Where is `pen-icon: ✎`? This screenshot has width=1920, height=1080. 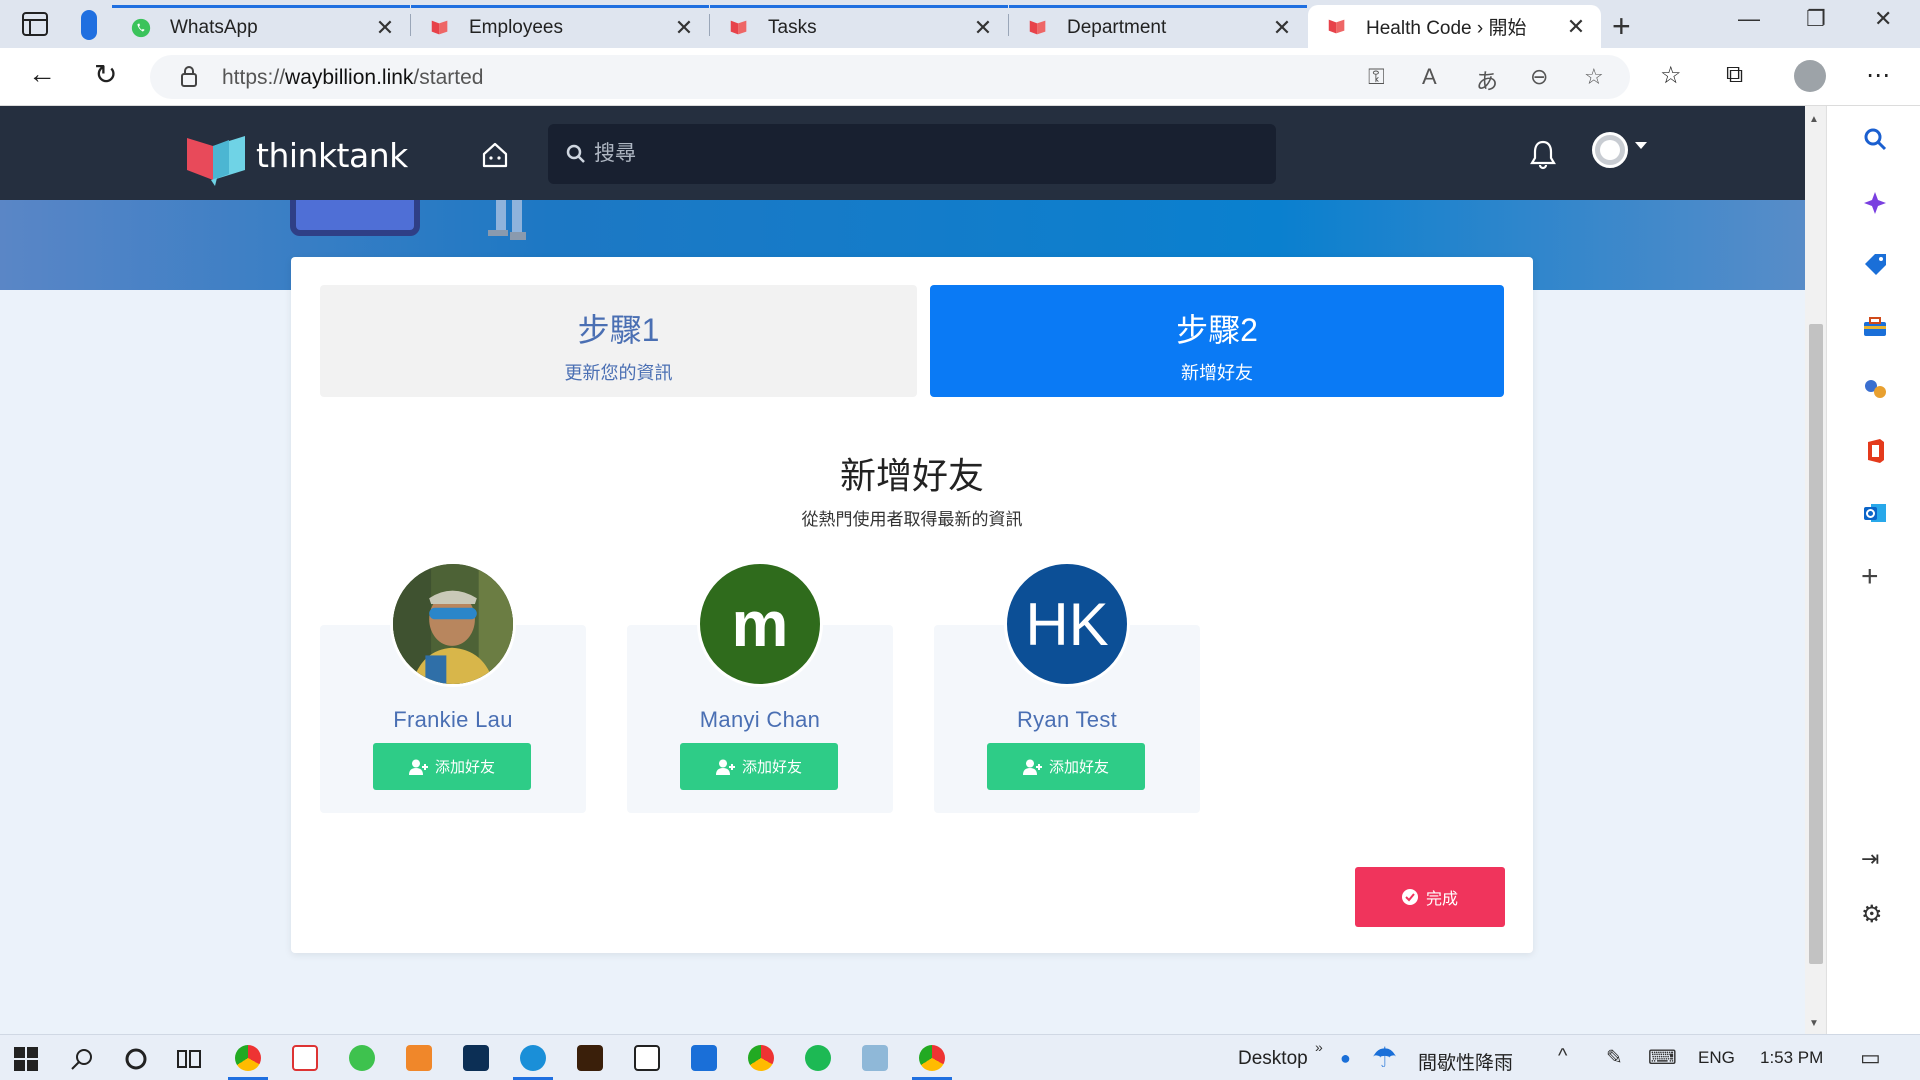 pen-icon: ✎ is located at coordinates (1614, 1057).